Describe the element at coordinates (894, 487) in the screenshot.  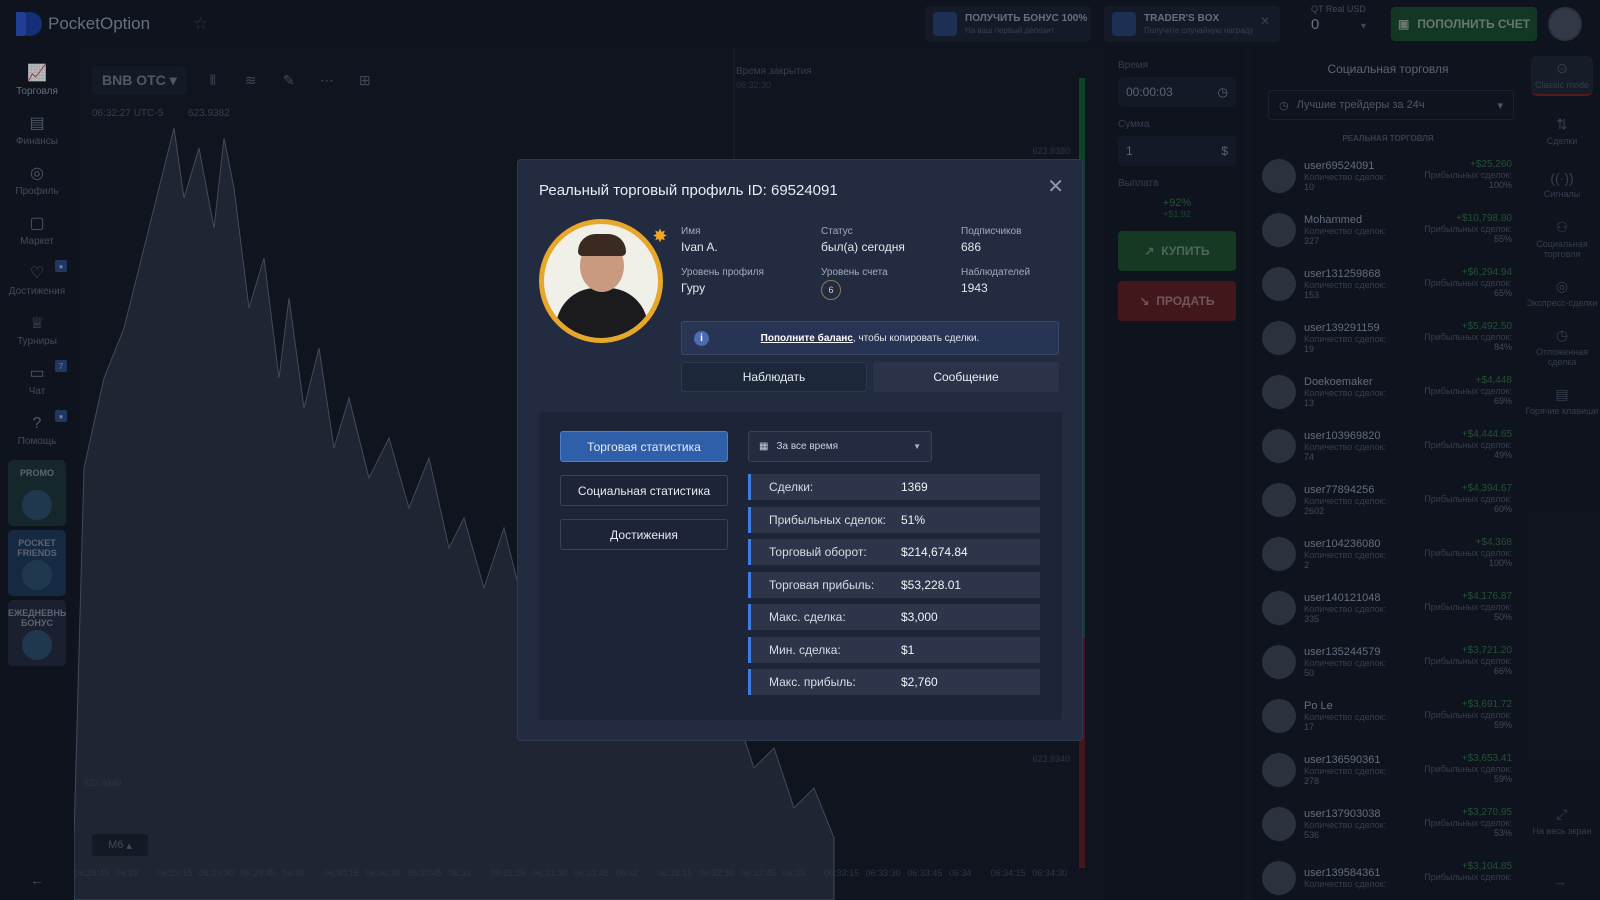
I see `stat-row: Сделки: 1369` at that location.